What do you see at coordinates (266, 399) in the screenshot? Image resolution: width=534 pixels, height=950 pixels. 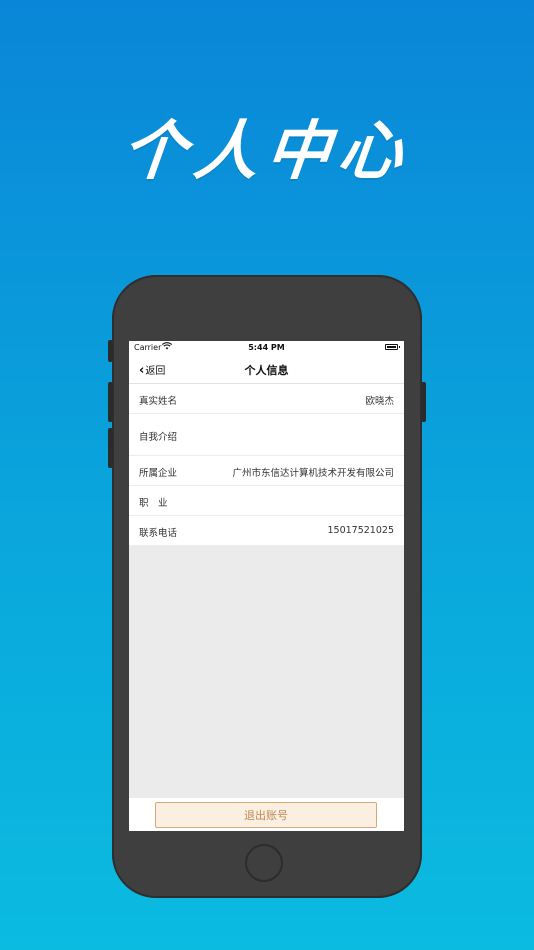 I see `row-real-name: 真实姓名 欧晓杰` at bounding box center [266, 399].